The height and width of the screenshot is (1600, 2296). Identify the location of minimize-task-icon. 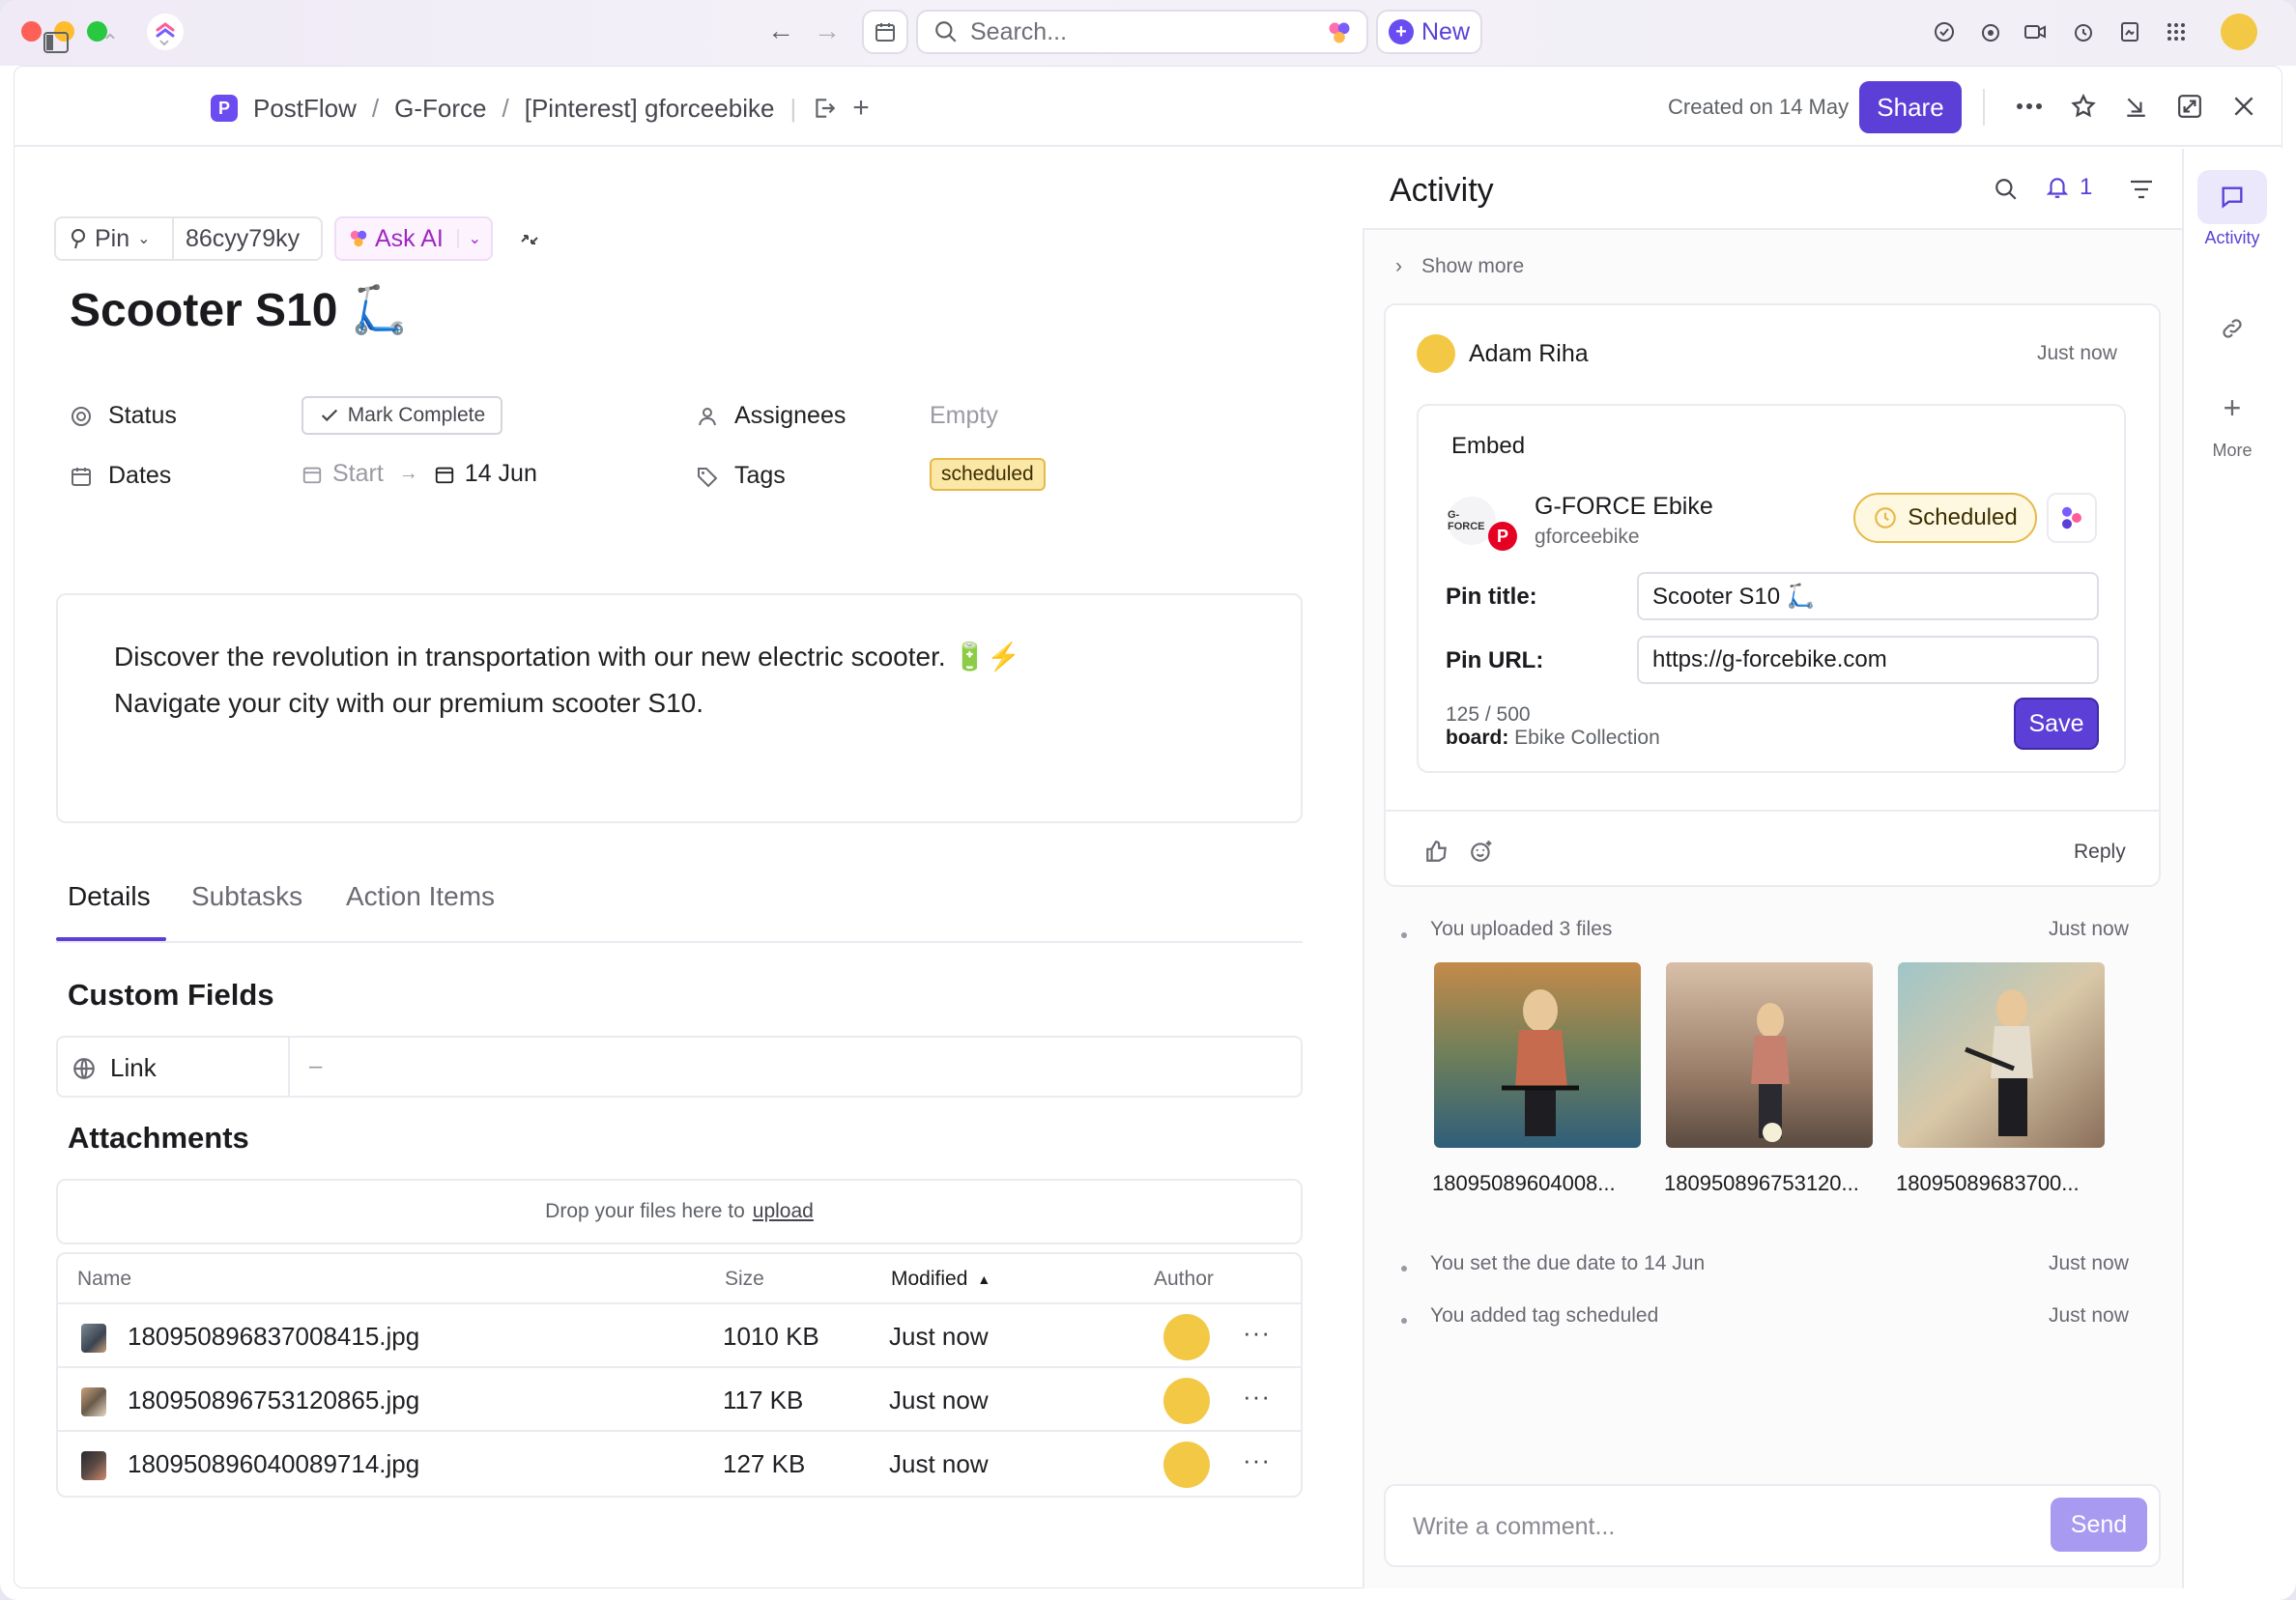
(2135, 106).